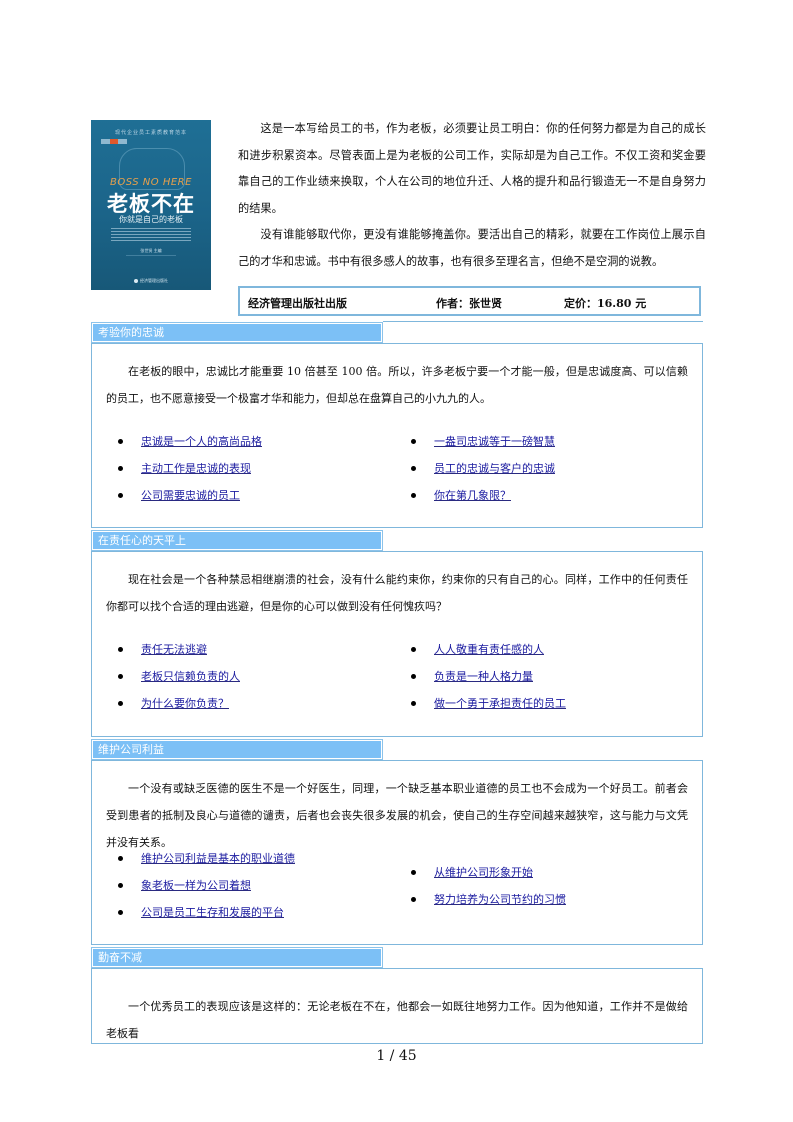 The height and width of the screenshot is (1122, 793). What do you see at coordinates (549, 495) in the screenshot?
I see `list-item: 你在第几象限？` at bounding box center [549, 495].